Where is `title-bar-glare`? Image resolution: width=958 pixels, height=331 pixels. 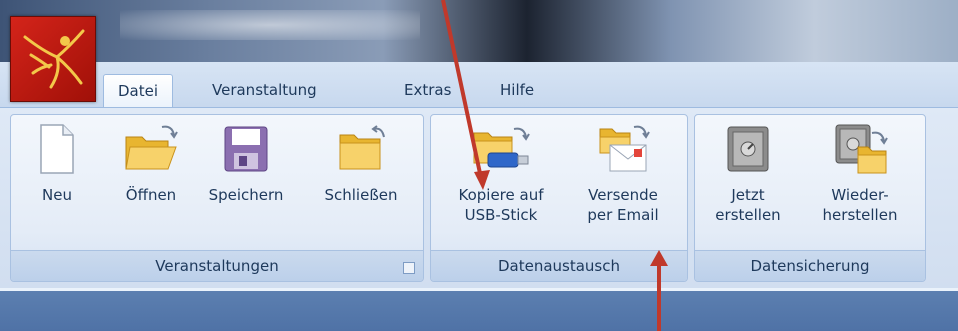 title-bar-glare is located at coordinates (270, 25).